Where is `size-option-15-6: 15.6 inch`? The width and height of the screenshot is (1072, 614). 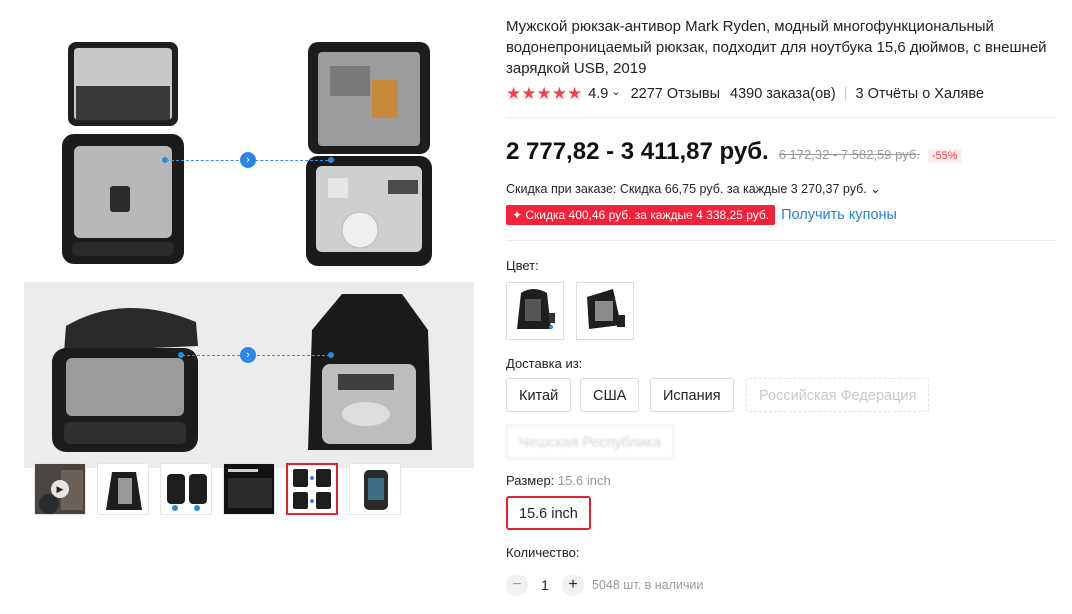
size-option-15-6: 15.6 inch is located at coordinates (548, 513).